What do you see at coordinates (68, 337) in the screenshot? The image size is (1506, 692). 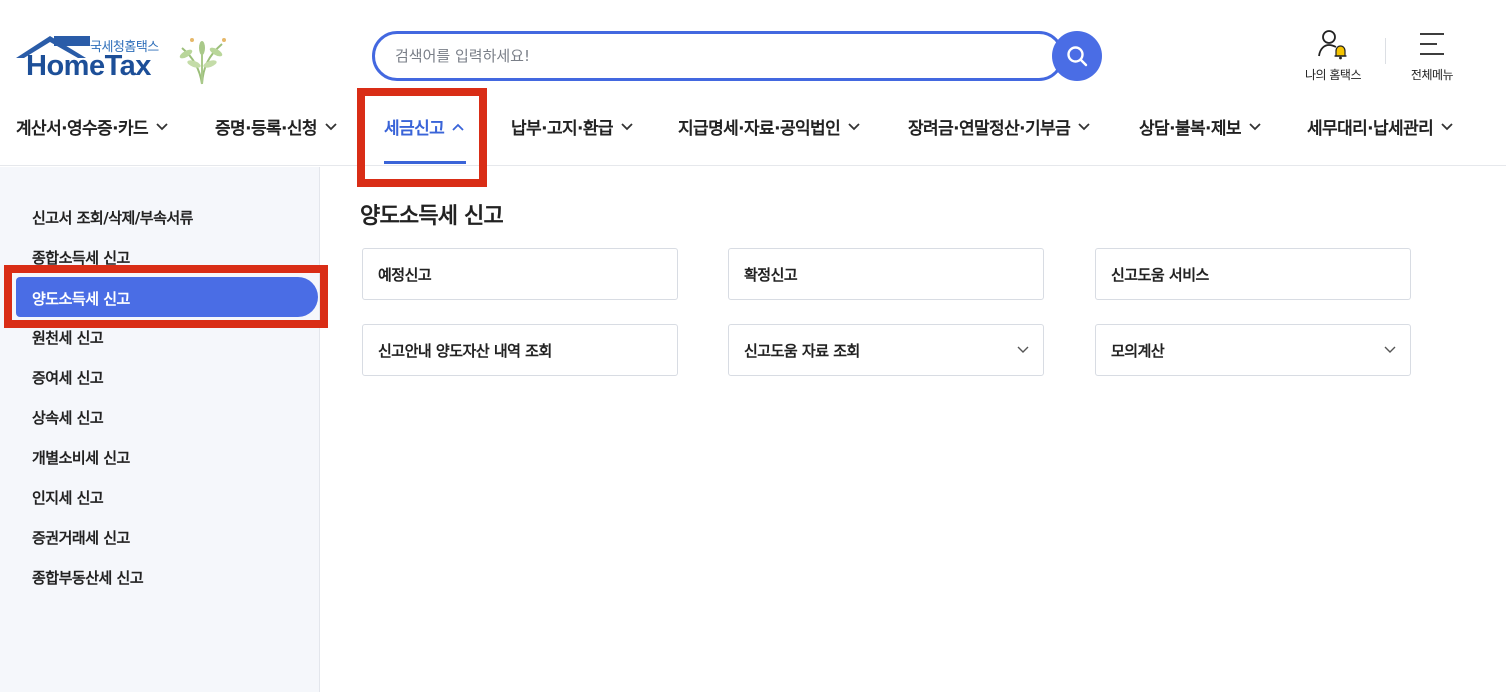 I see `sidebar-item-withholding-tax: 원천세 신고` at bounding box center [68, 337].